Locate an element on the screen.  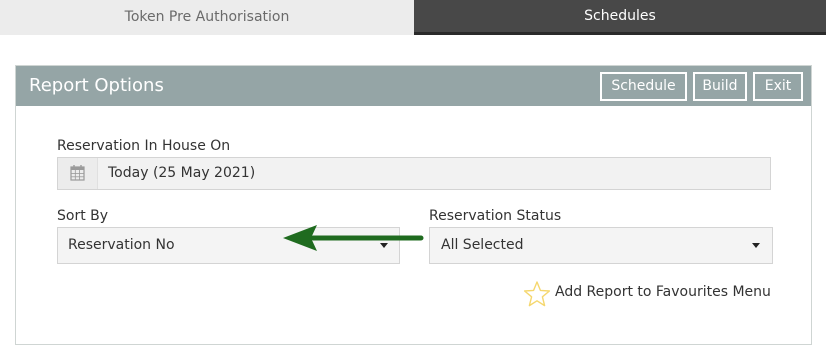
reservation-status-value: All Selected is located at coordinates (482, 245).